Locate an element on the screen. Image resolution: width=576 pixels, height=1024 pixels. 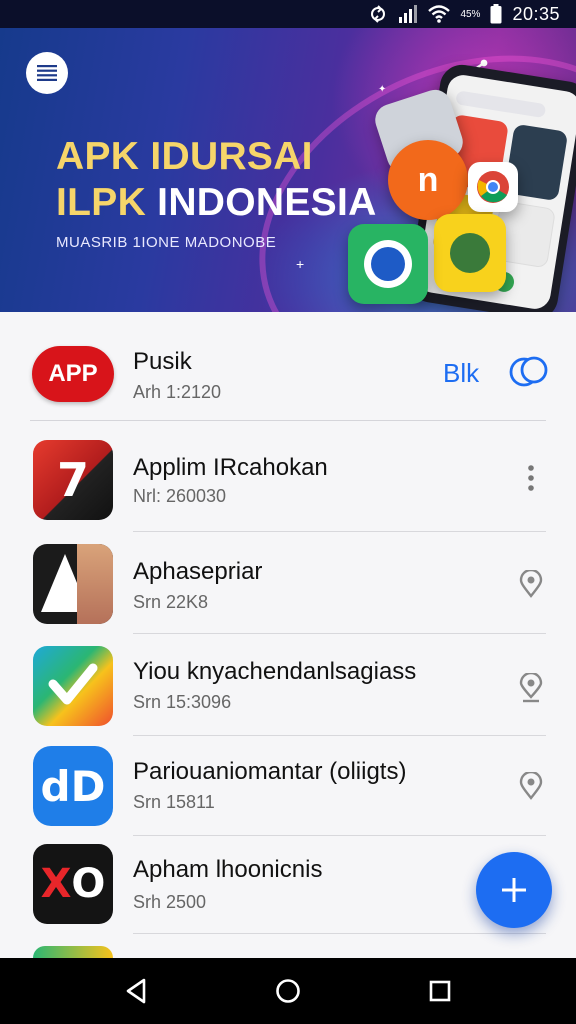
nav-back-button is located at coordinates (136, 991).